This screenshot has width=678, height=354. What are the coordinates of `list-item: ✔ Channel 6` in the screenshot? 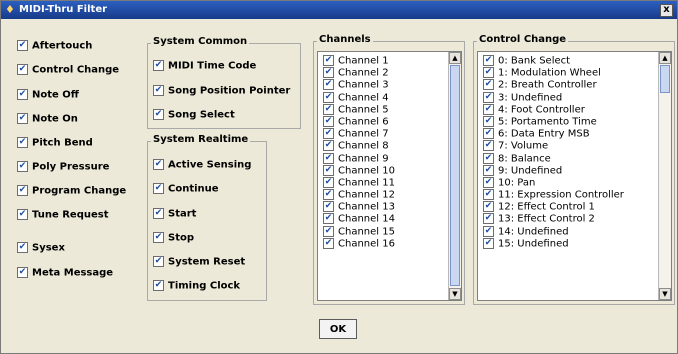 It's located at (383, 121).